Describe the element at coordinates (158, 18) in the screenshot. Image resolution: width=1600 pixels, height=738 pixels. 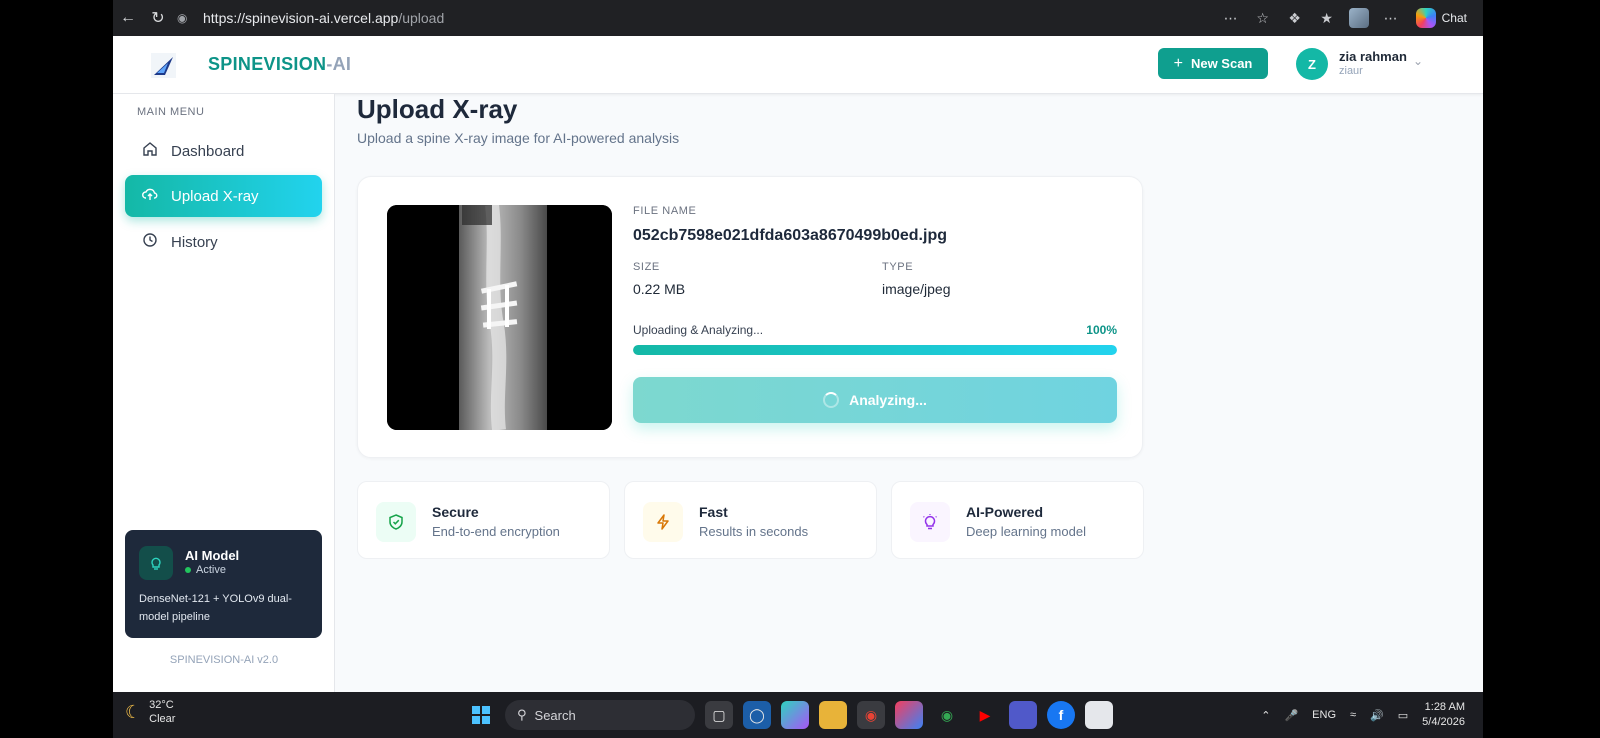
I see `reload-icon: ↻` at that location.